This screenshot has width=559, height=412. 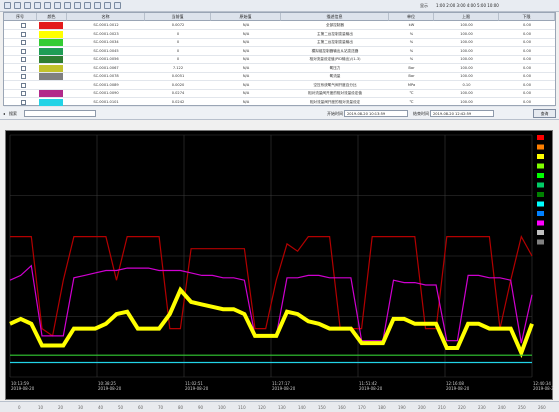 What do you see at coordinates (467, 5) in the screenshot?
I see `display-range-values: 1:00 2:00 3:00 4:00 5:00 10:00` at bounding box center [467, 5].